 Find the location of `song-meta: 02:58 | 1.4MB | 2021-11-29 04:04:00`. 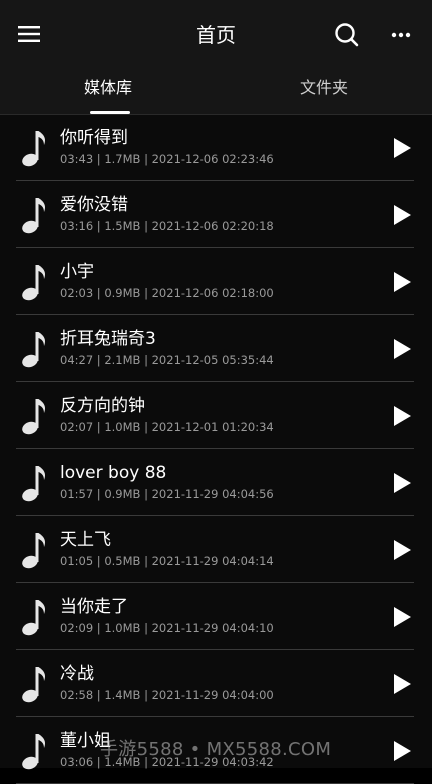

song-meta: 02:58 | 1.4MB | 2021-11-29 04:04:00 is located at coordinates (167, 695).